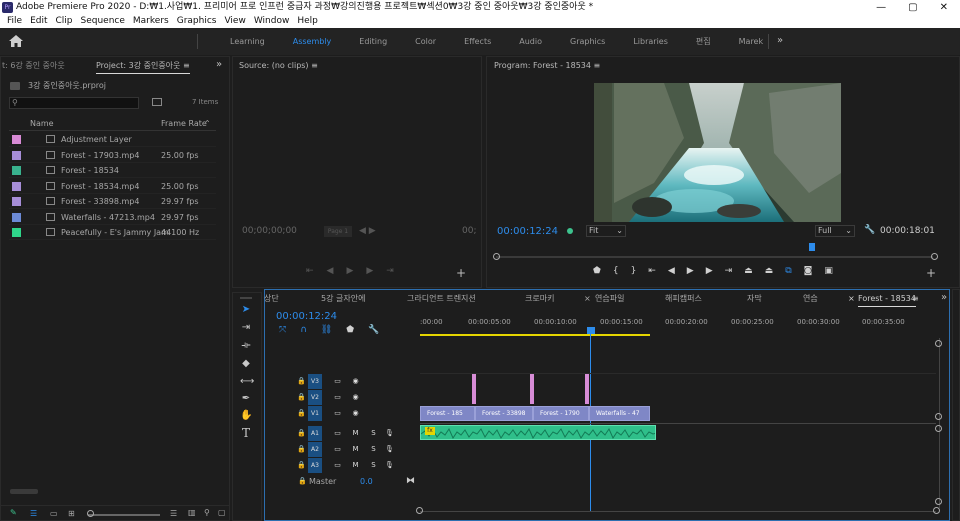 The image size is (960, 521). Describe the element at coordinates (373, 465) in the screenshot. I see `solo-button: S` at that location.